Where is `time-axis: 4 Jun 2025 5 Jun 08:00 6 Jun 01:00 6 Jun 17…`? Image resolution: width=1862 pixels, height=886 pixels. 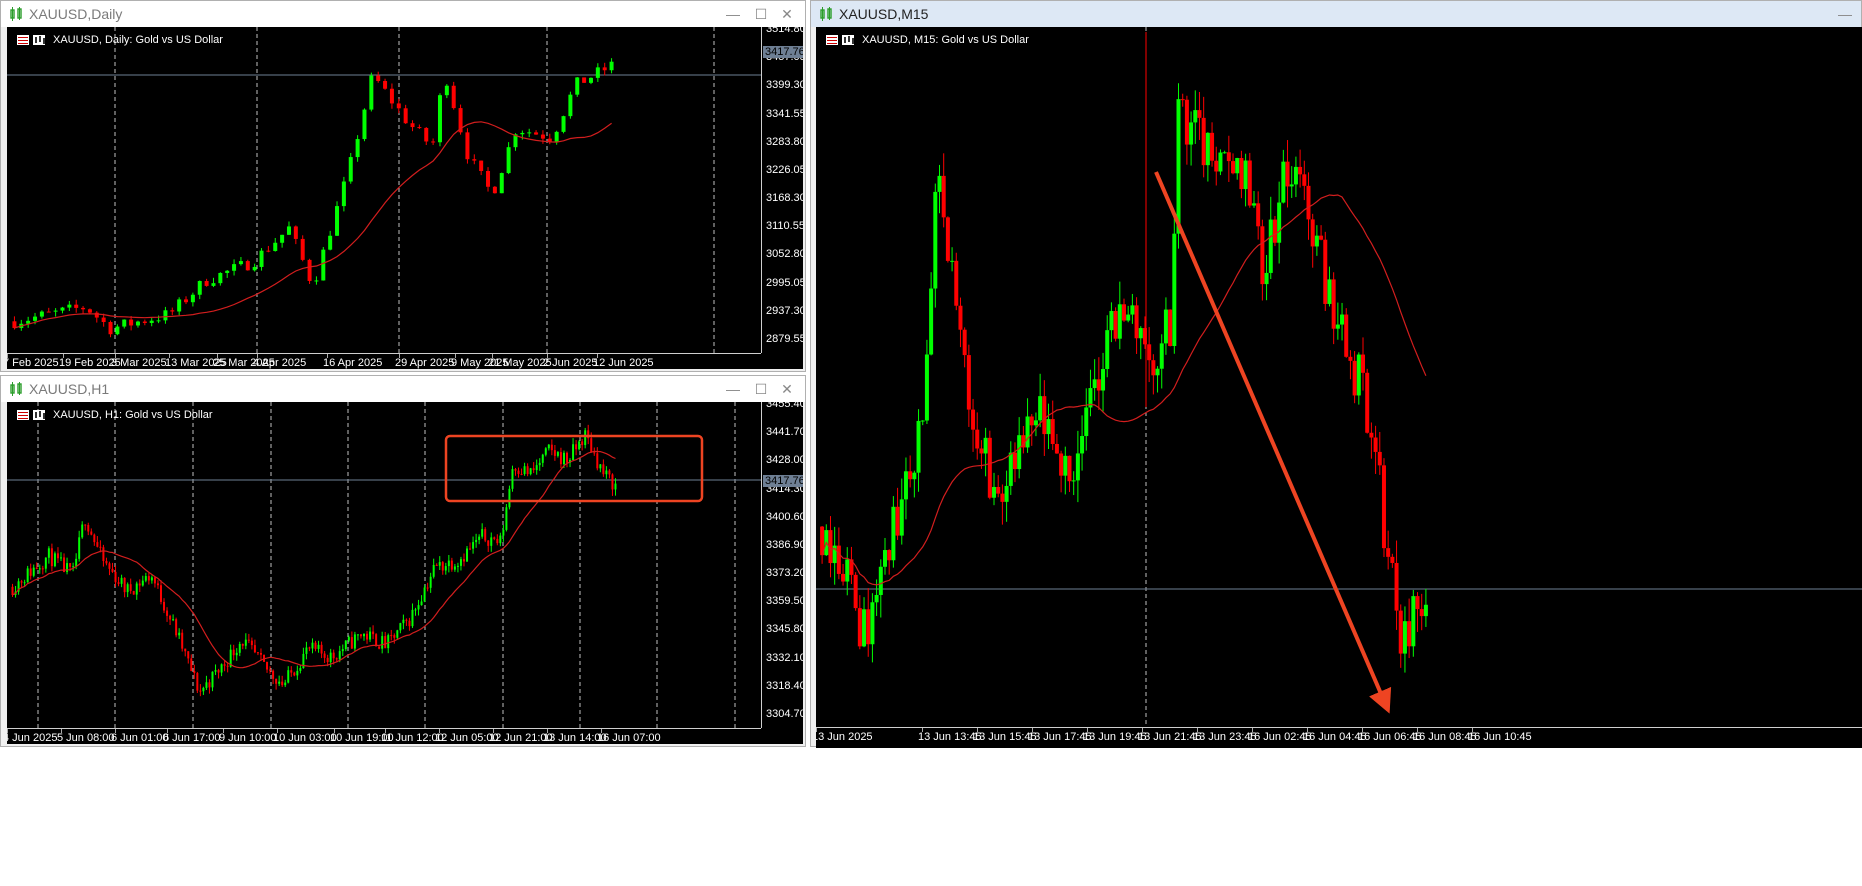 time-axis: 4 Jun 2025 5 Jun 08:00 6 Jun 01:00 6 Jun 17… is located at coordinates (384, 736).